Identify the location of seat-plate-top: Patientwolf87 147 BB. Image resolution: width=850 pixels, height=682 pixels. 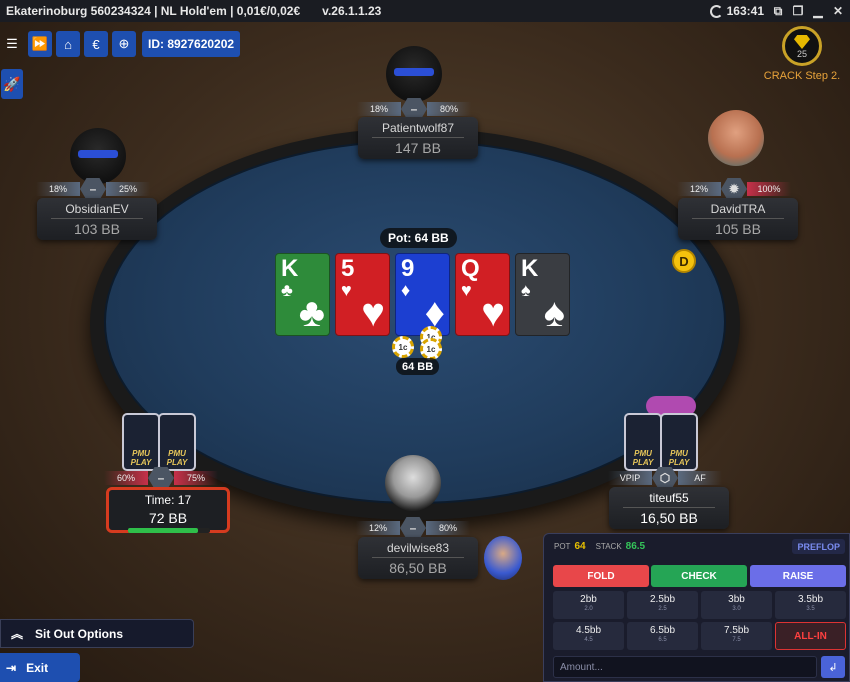
(418, 138).